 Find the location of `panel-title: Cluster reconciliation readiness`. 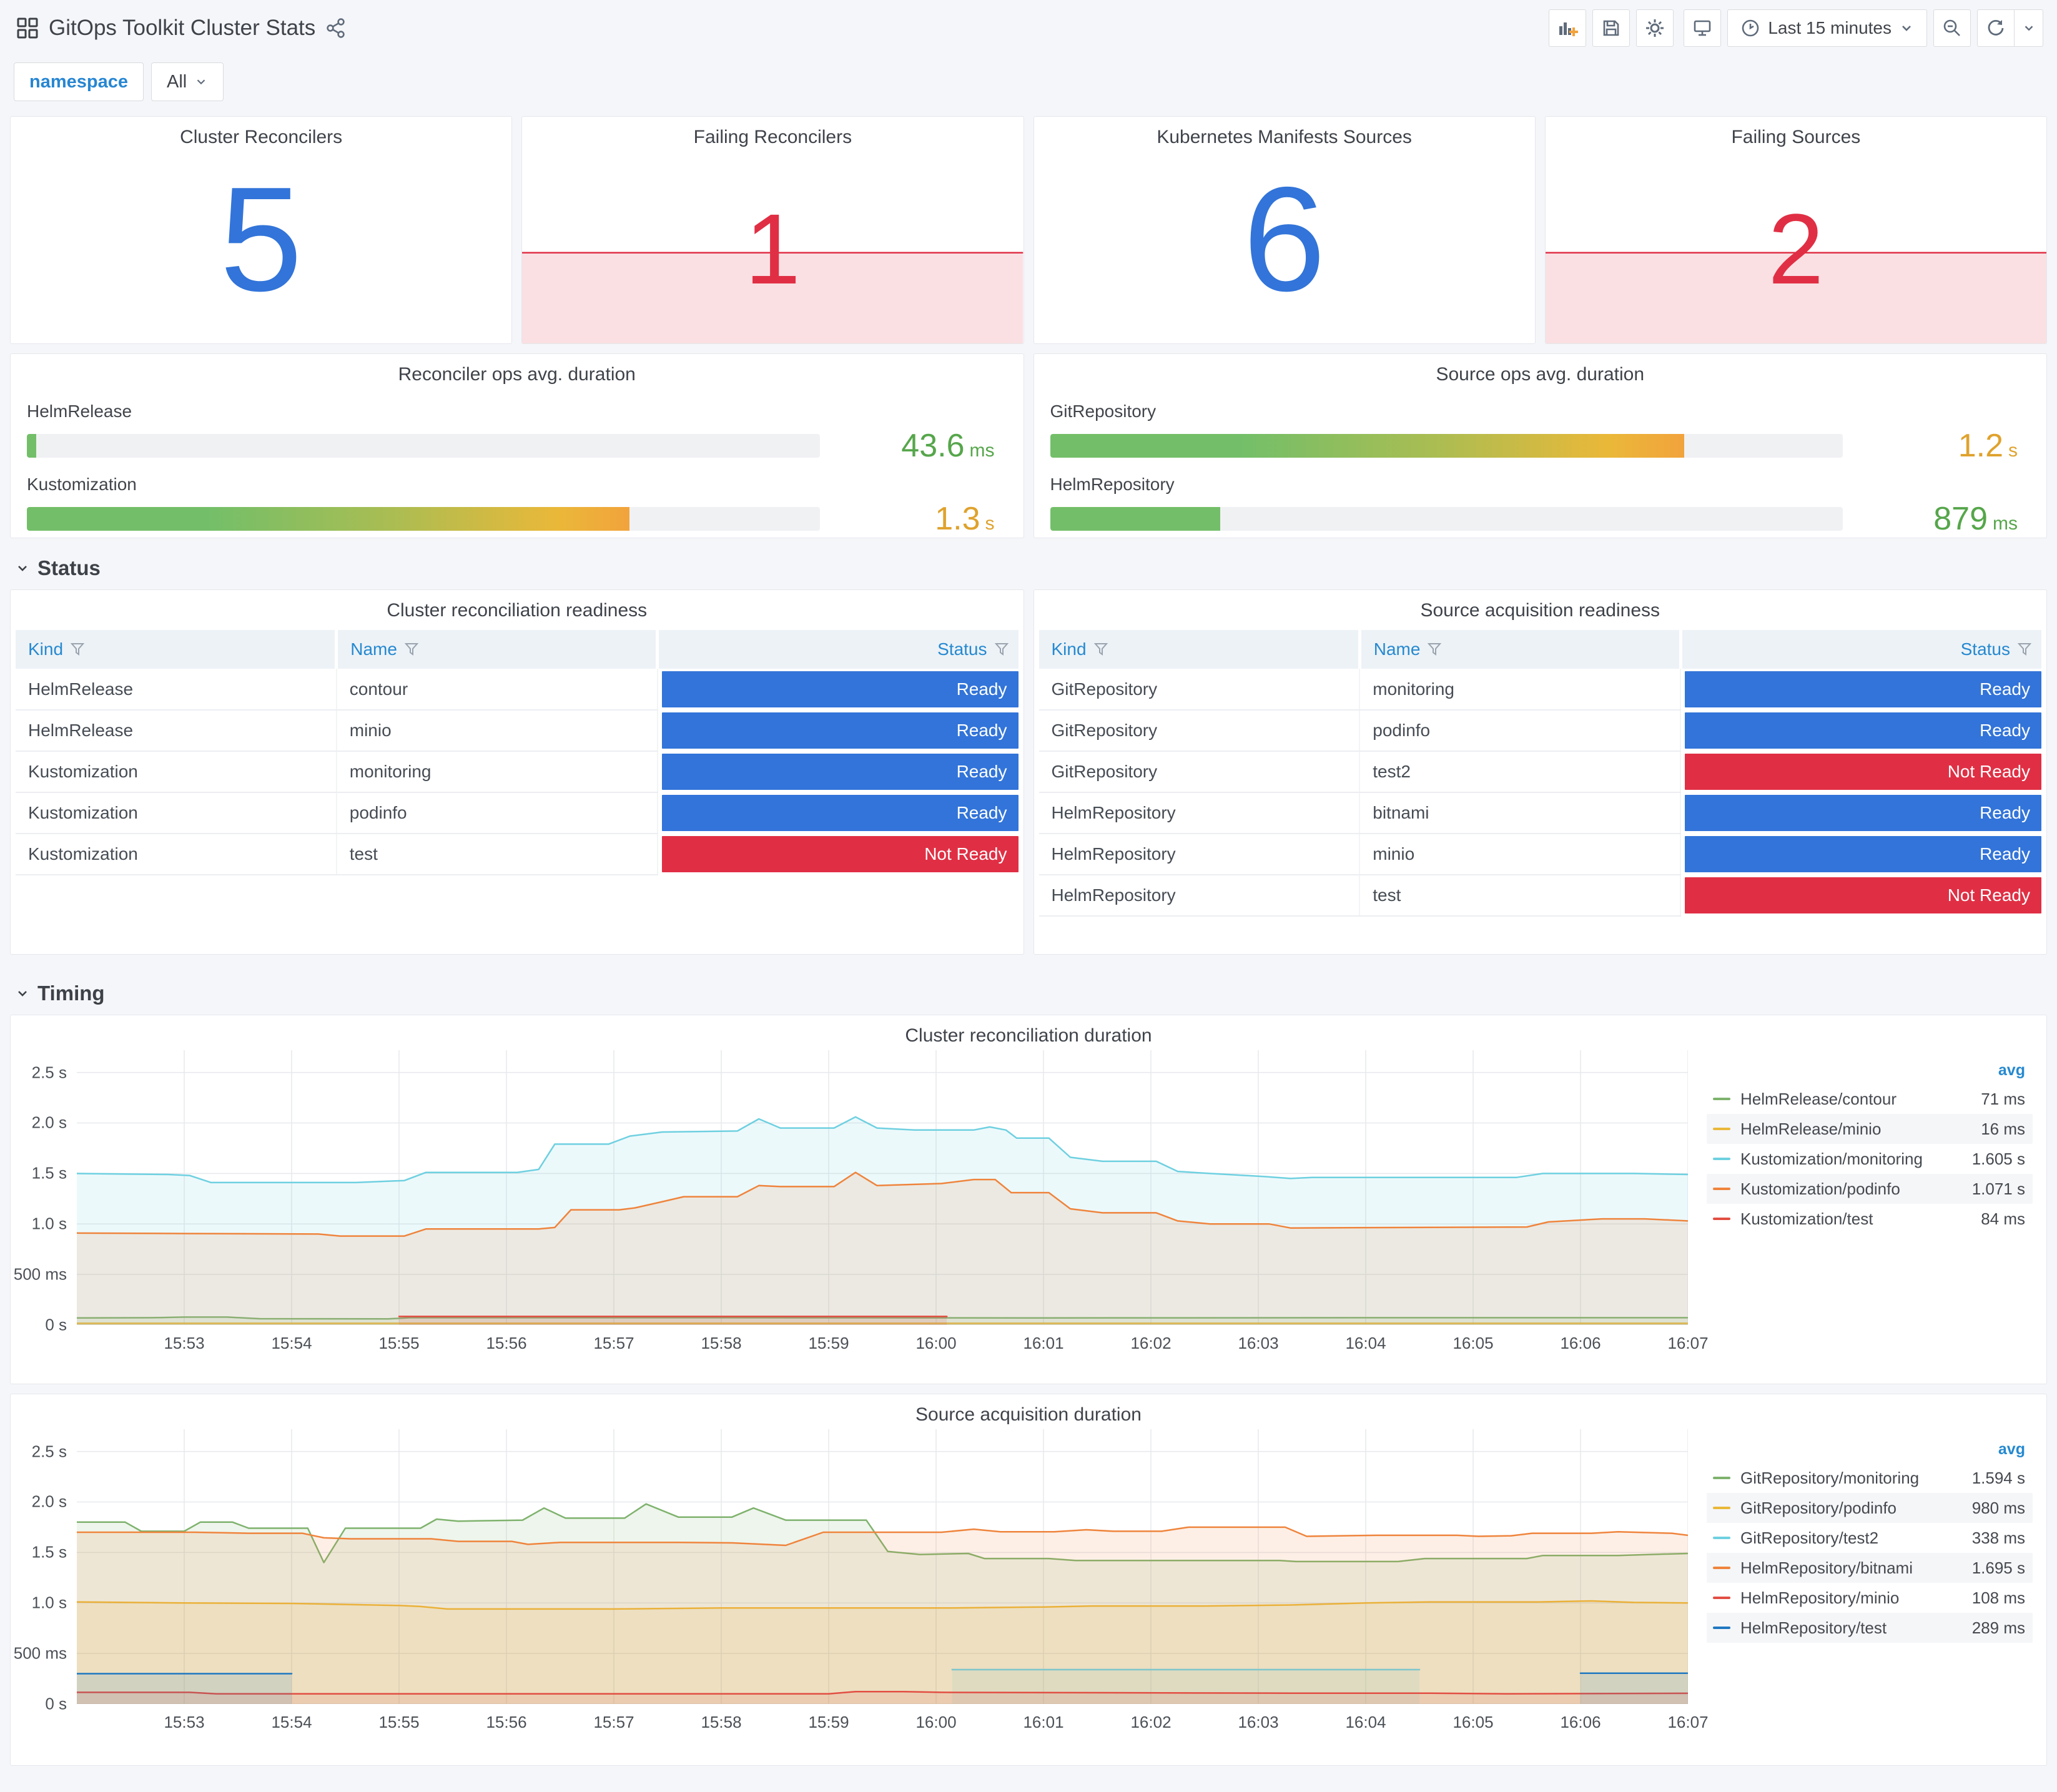

panel-title: Cluster reconciliation readiness is located at coordinates (517, 610).